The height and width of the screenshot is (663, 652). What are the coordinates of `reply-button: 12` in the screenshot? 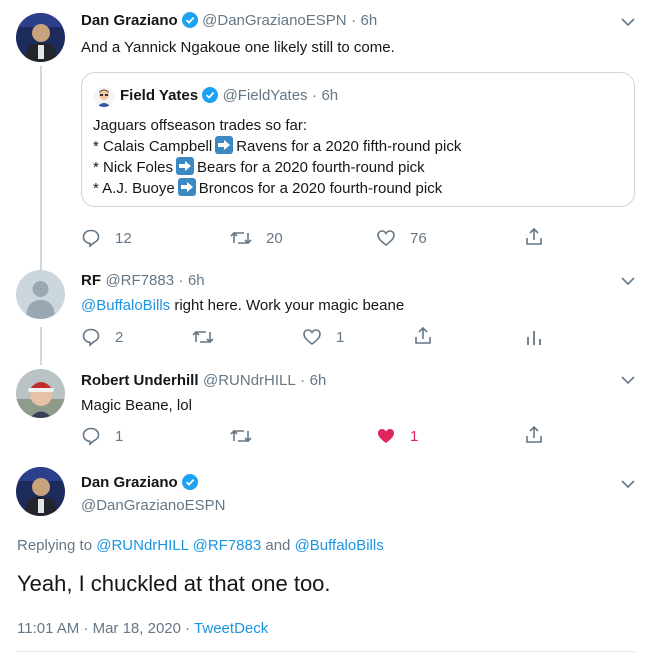 It's located at (106, 238).